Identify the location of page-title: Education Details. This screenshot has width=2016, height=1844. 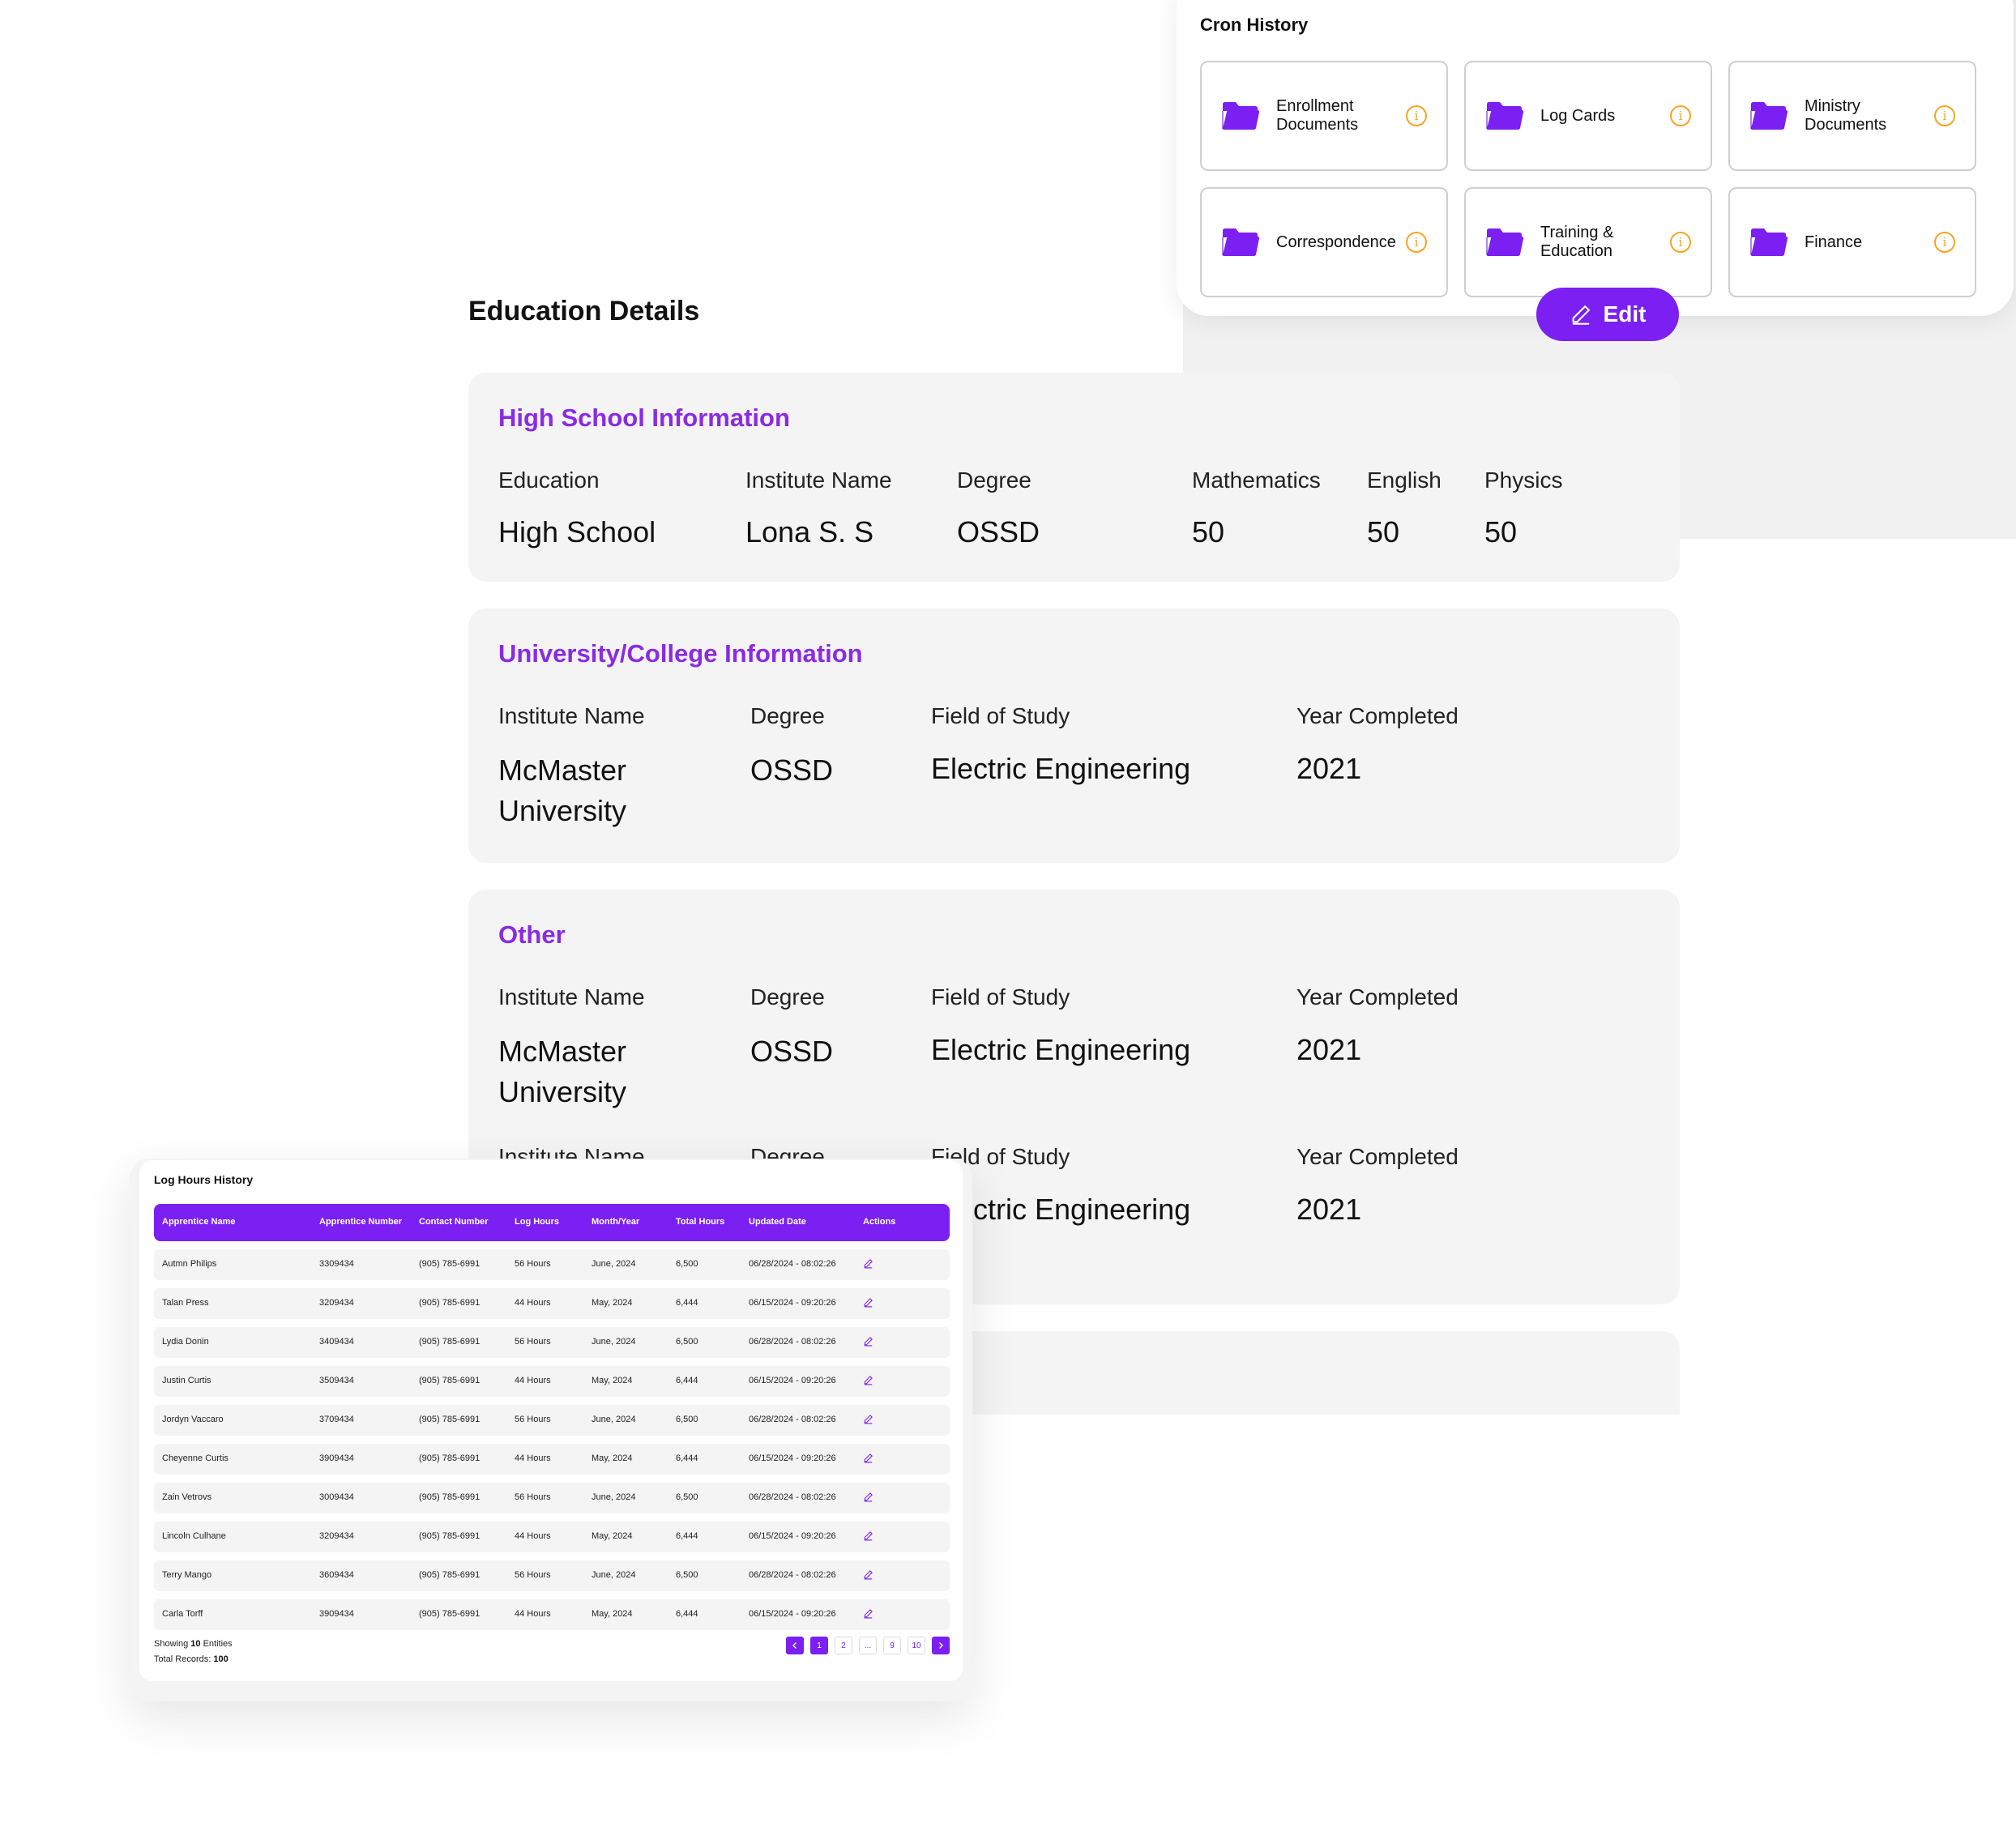
(584, 311).